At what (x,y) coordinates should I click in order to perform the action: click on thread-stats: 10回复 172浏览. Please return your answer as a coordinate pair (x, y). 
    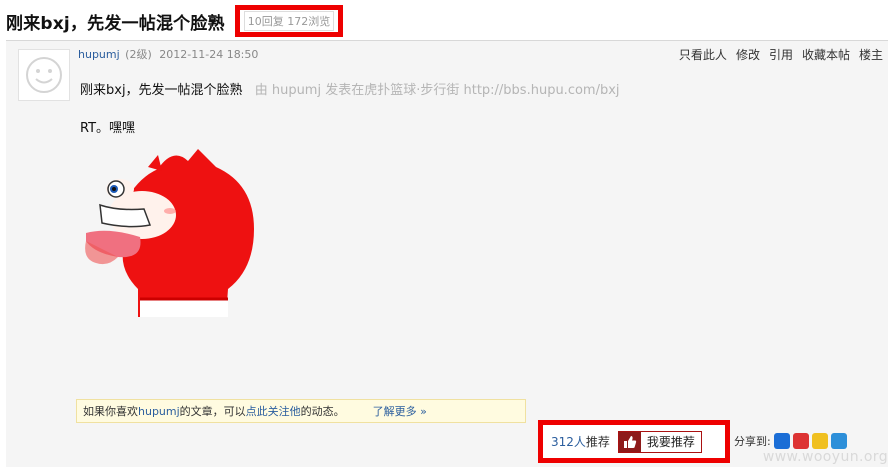
    Looking at the image, I should click on (289, 21).